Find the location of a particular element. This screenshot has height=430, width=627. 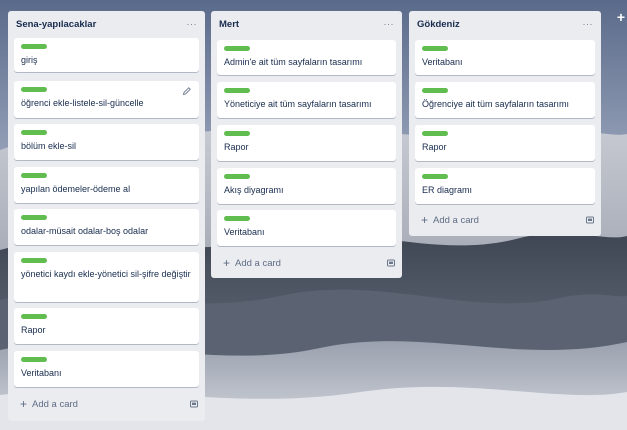

card-title: odalar-müsait odalar-boş odalar is located at coordinates (85, 231).